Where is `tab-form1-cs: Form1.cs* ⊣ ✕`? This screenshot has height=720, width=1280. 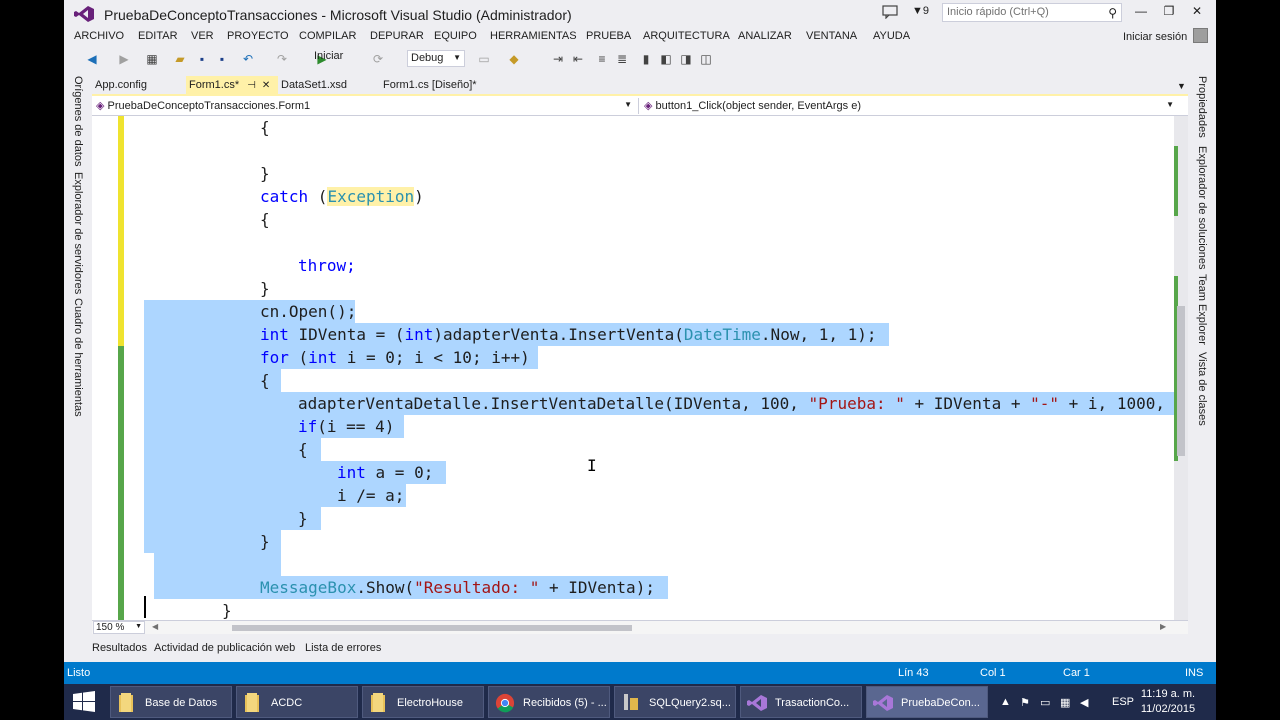 tab-form1-cs: Form1.cs* ⊣ ✕ is located at coordinates (232, 85).